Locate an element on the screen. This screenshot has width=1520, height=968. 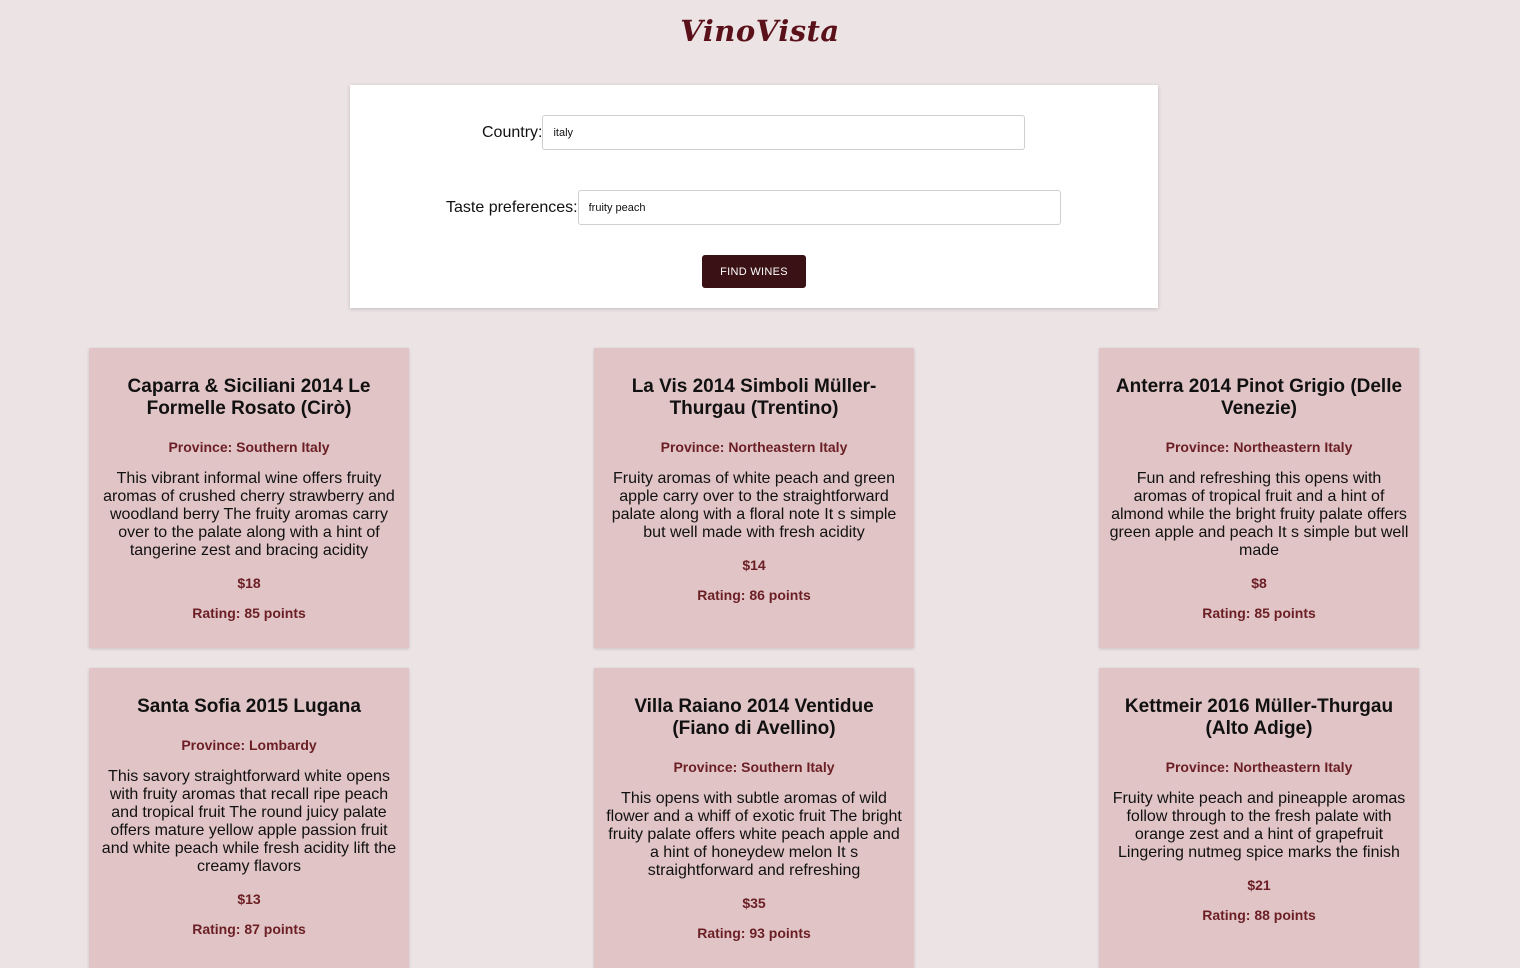
country-field-row: Country: is located at coordinates (754, 132).